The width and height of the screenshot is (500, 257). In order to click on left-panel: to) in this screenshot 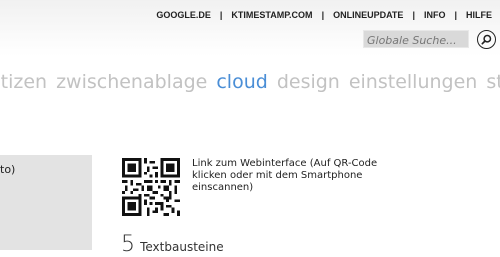, I will do `click(46, 202)`.